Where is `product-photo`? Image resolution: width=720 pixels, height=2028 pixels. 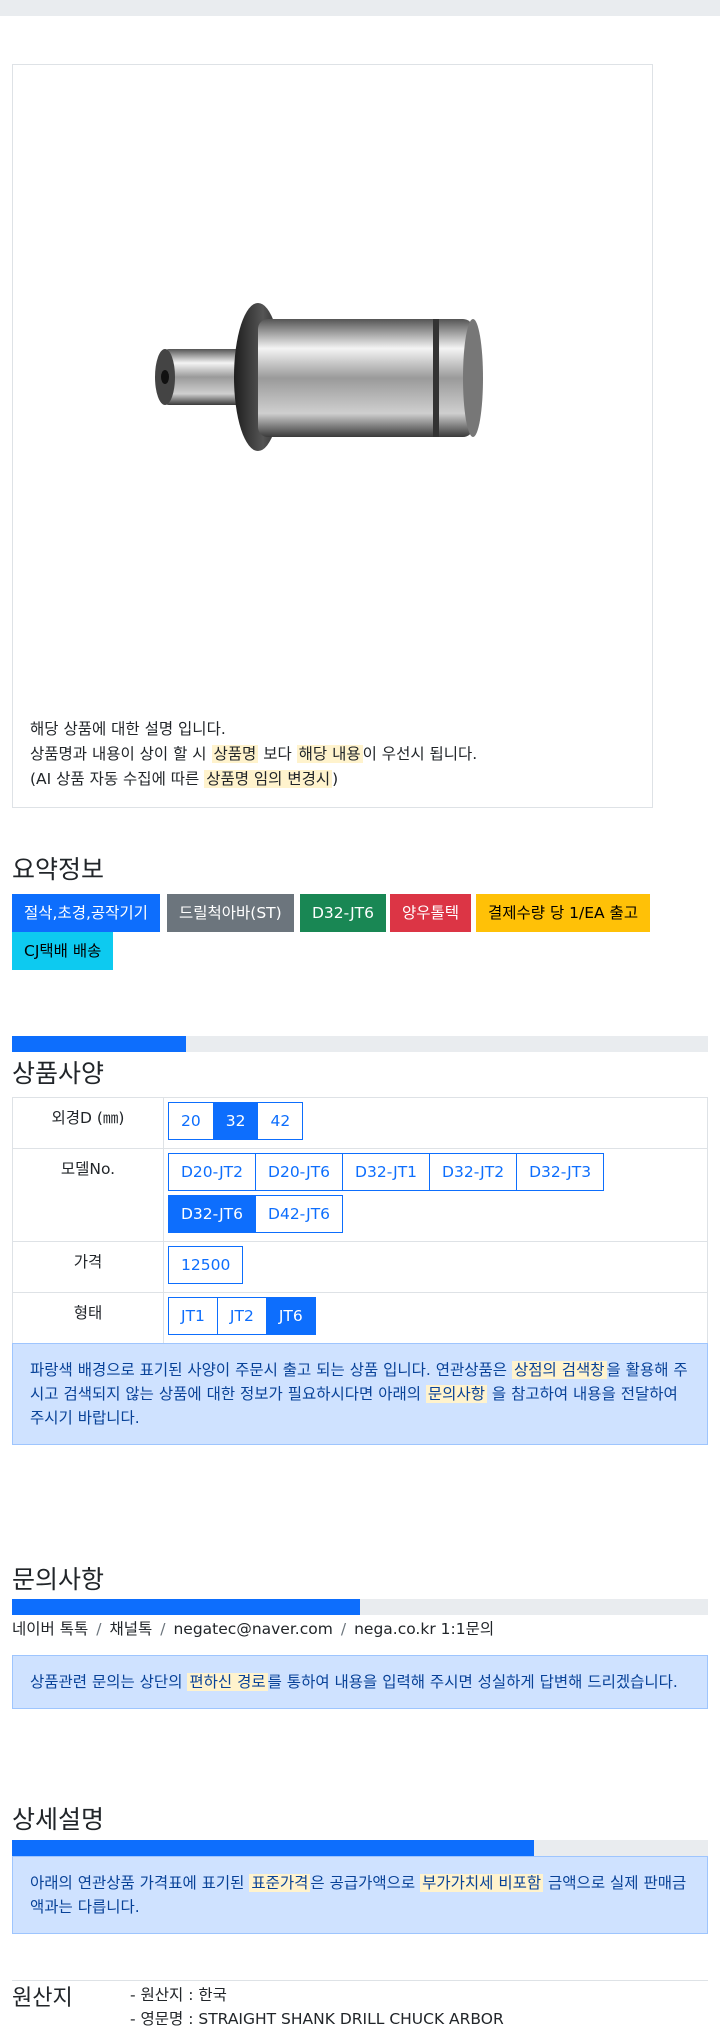
product-photo is located at coordinates (319, 377).